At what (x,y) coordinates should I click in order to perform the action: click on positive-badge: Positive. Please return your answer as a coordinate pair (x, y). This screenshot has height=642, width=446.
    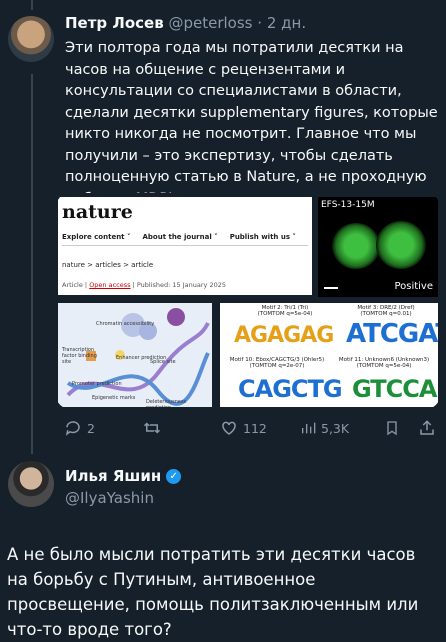
    Looking at the image, I should click on (413, 286).